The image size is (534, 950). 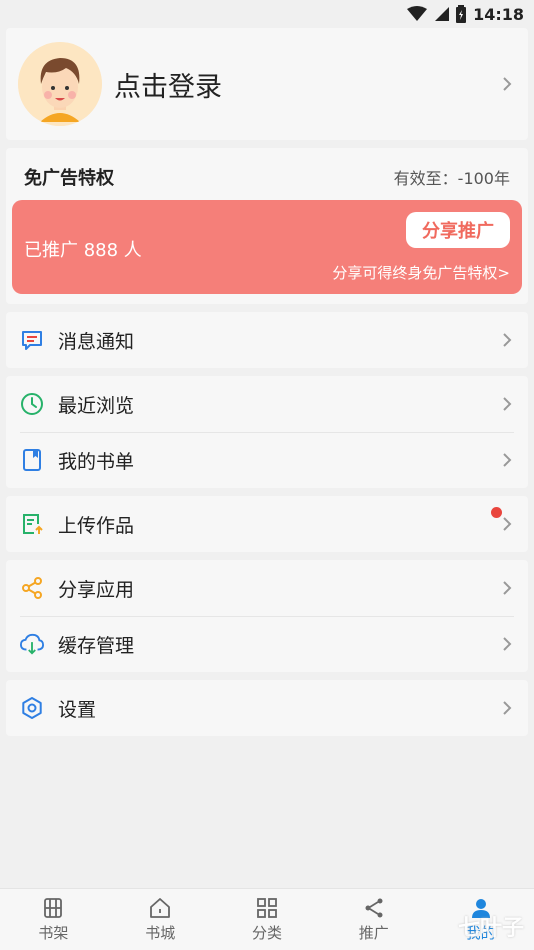 I want to click on menu-group-upload: 上传作品, so click(x=267, y=524).